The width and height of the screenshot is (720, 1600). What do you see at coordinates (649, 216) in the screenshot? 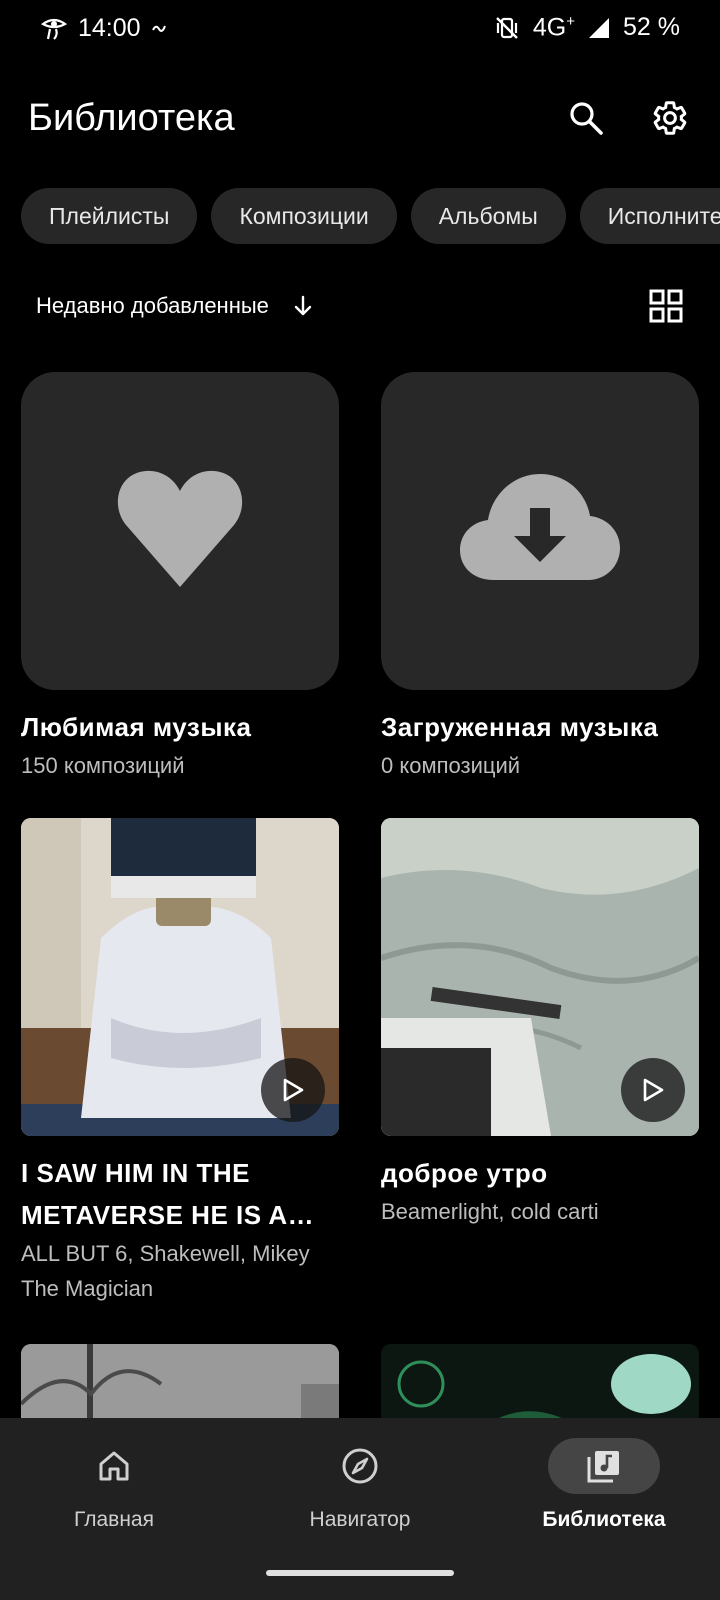
I see `chip-artists: Исполнители` at bounding box center [649, 216].